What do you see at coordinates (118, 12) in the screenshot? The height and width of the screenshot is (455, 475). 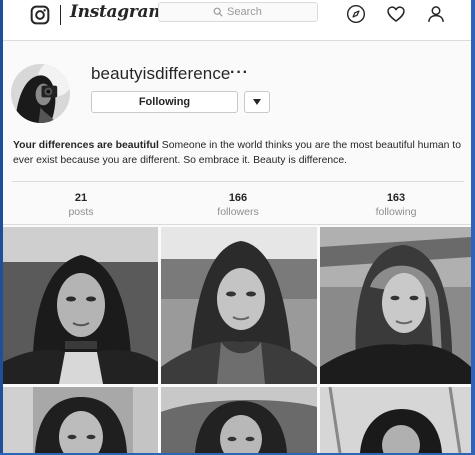 I see `instagram-wordmark: Instagram` at bounding box center [118, 12].